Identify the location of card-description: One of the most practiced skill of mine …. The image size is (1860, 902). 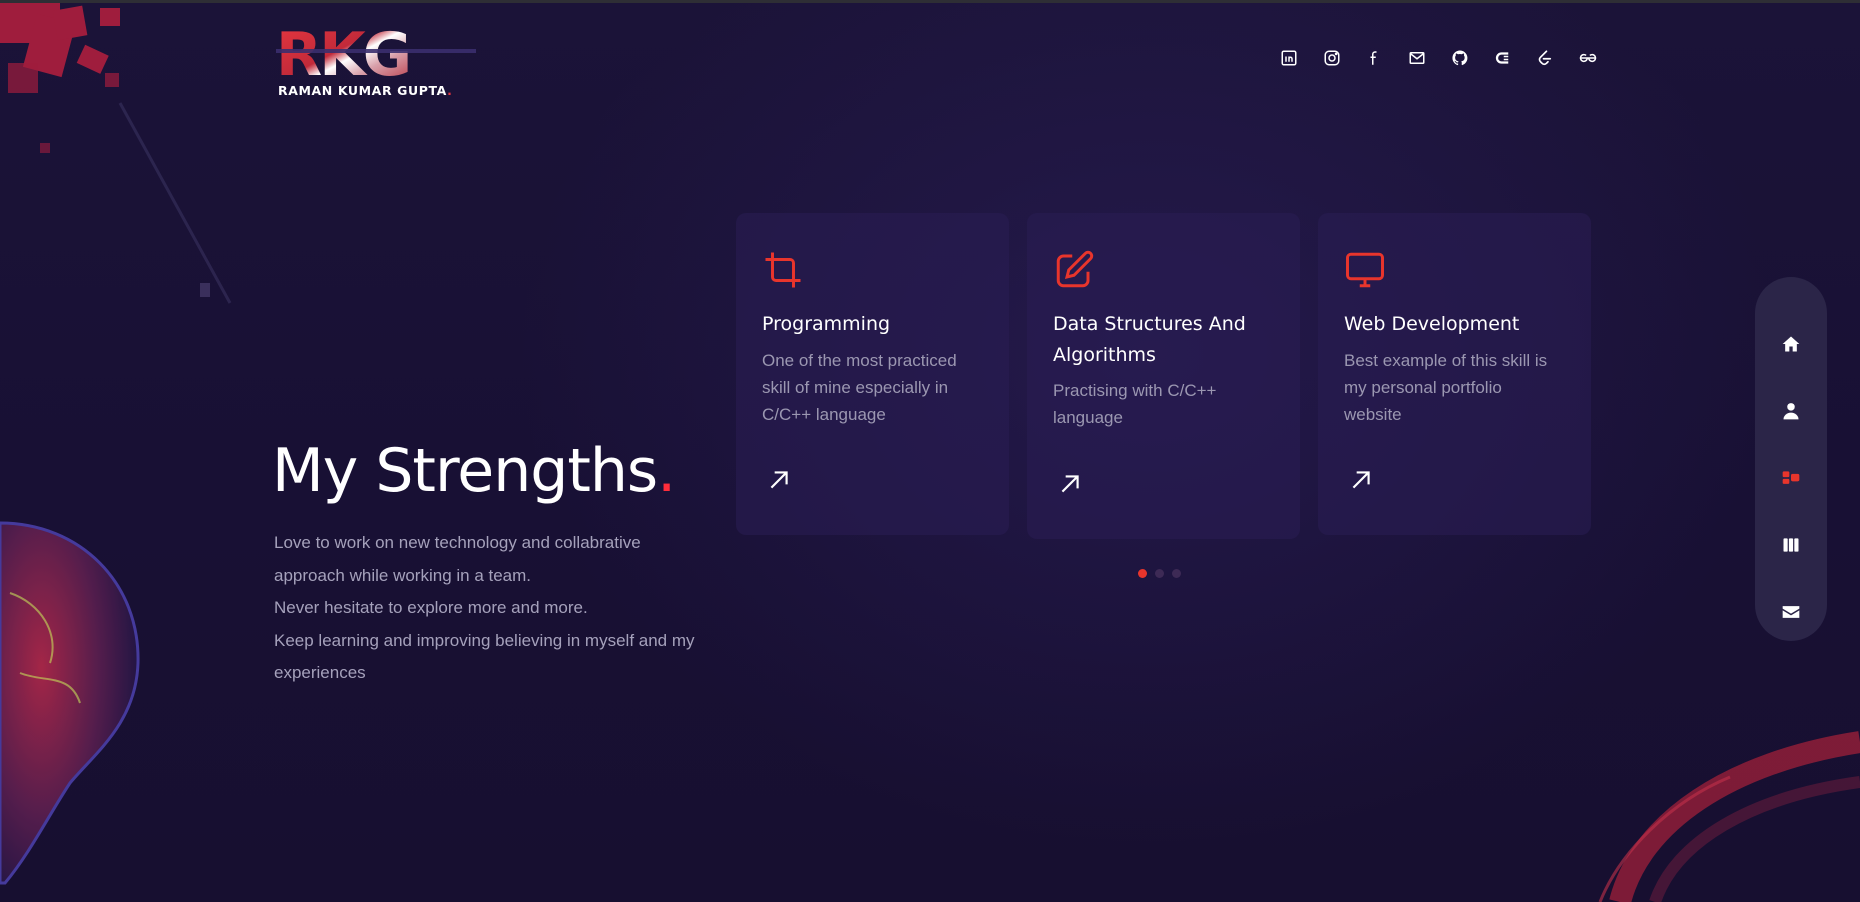
(859, 387).